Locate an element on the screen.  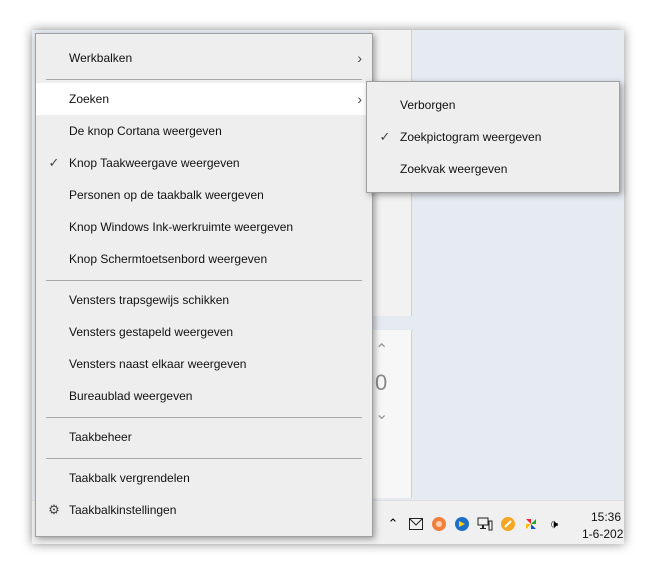
menu-item-taskbar-settings: ⚙ Taakbalkinstellingen is located at coordinates (204, 510).